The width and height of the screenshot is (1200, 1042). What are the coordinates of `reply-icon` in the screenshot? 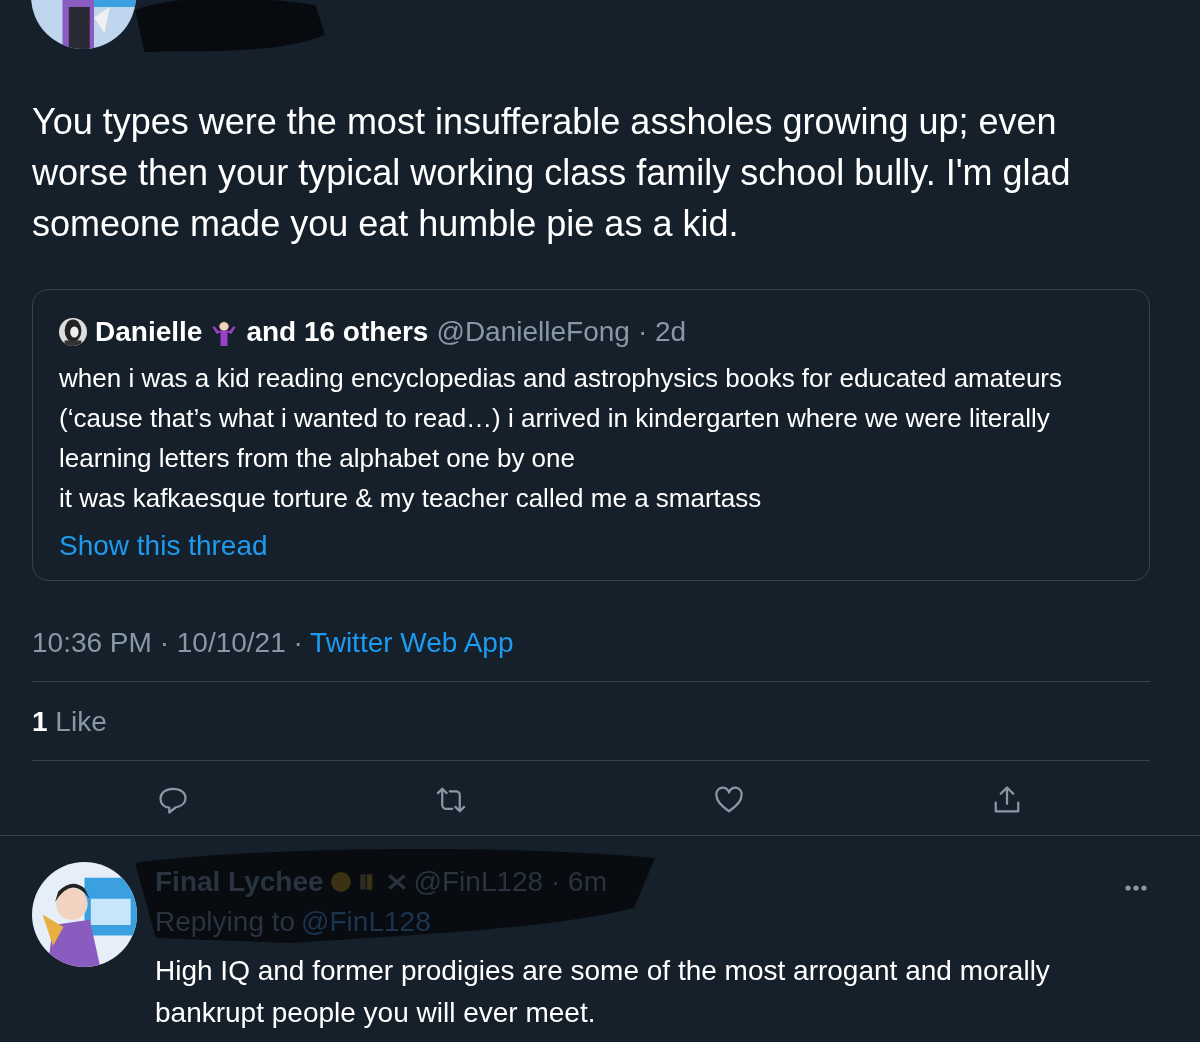 It's located at (173, 800).